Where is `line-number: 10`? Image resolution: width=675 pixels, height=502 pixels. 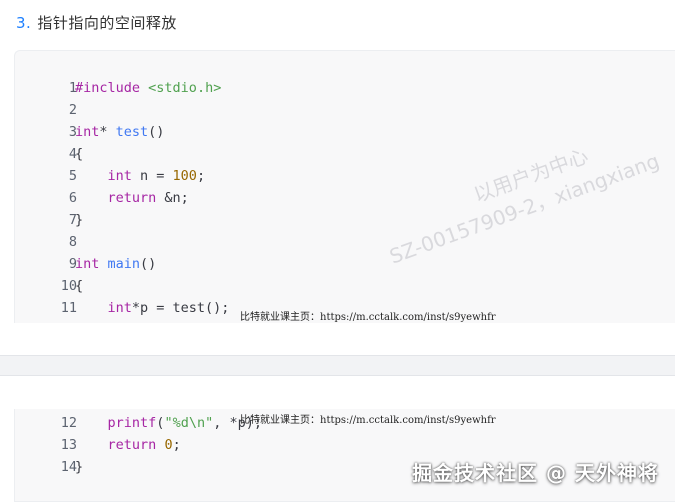
line-number: 10 is located at coordinates (68, 286).